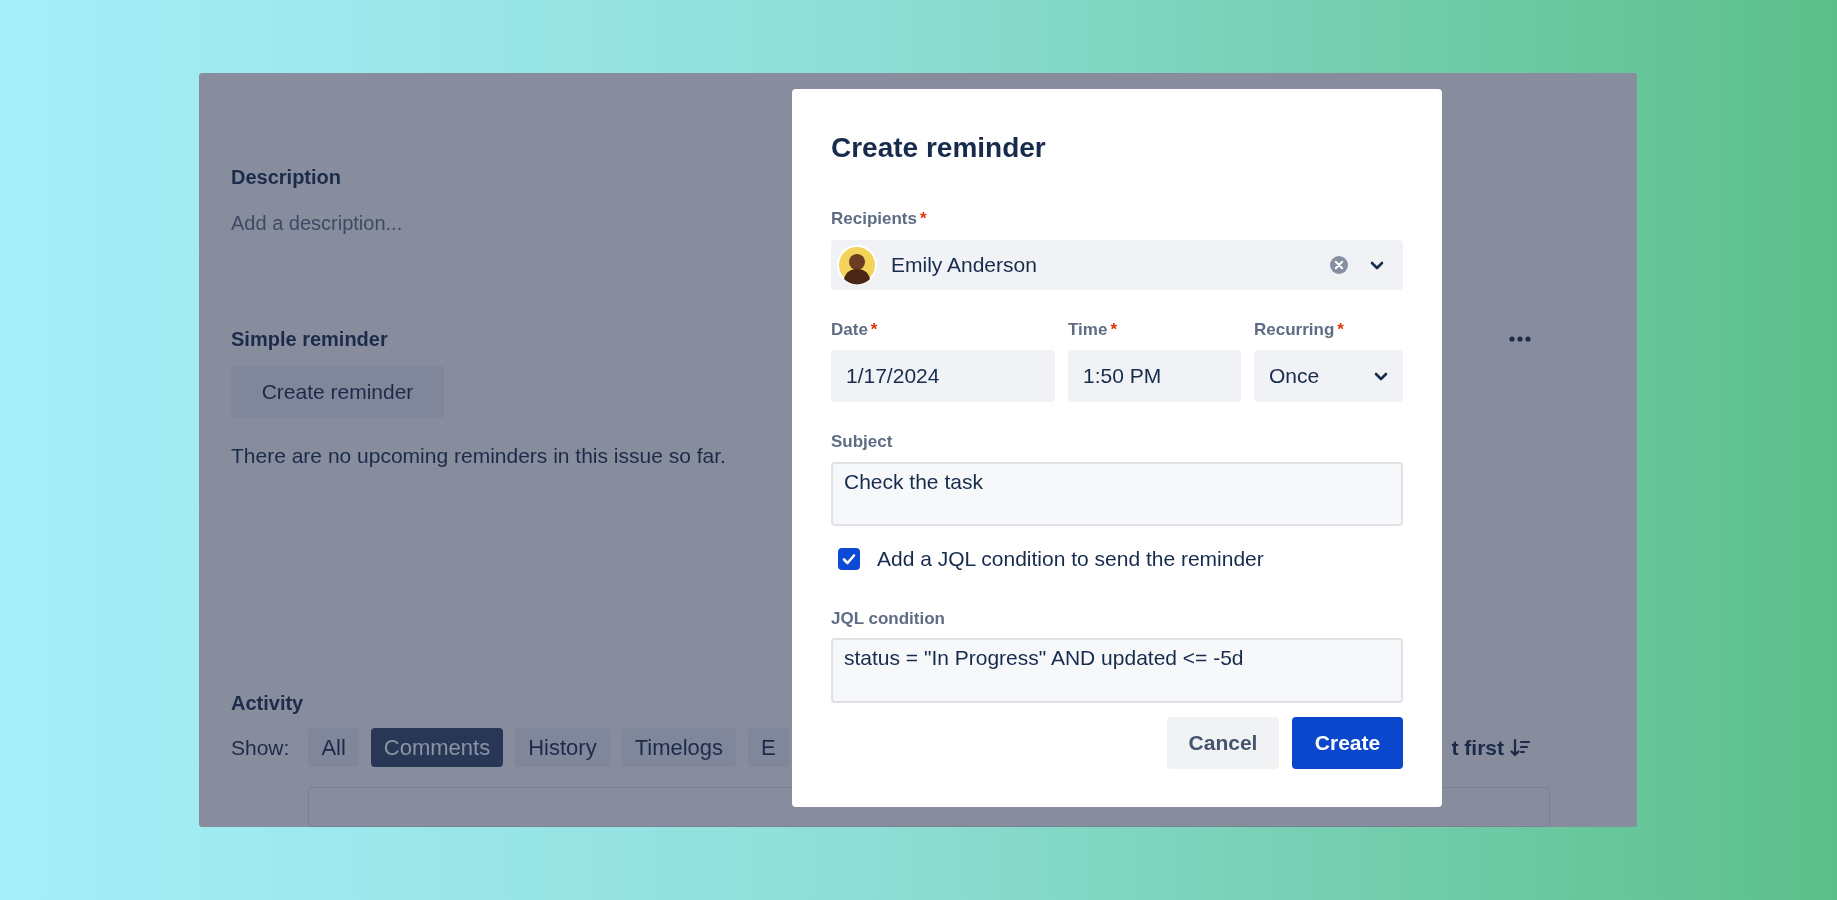 Image resolution: width=1837 pixels, height=900 pixels. Describe the element at coordinates (1477, 747) in the screenshot. I see `sort-label: t first` at that location.